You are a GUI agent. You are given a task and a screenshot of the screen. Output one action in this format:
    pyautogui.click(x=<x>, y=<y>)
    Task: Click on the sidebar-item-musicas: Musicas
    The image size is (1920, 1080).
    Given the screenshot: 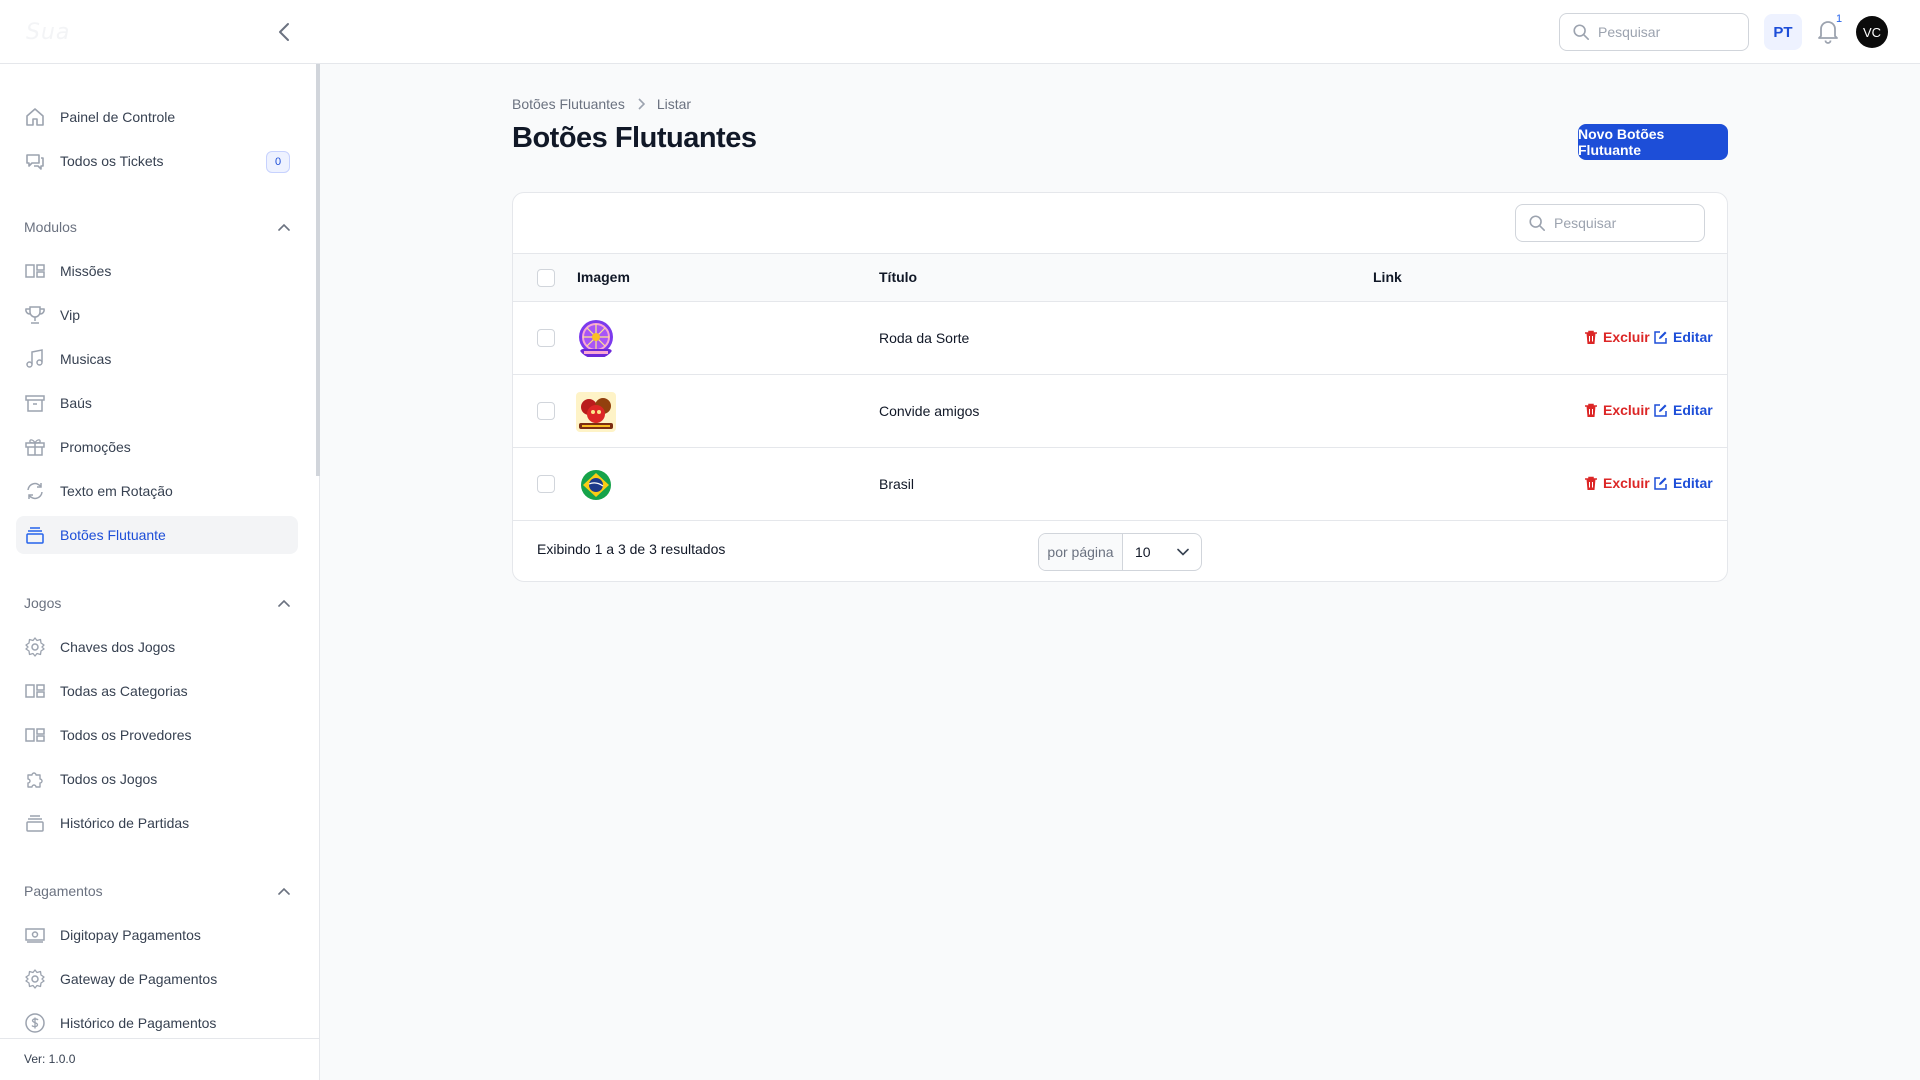 What is the action you would take?
    pyautogui.click(x=157, y=359)
    